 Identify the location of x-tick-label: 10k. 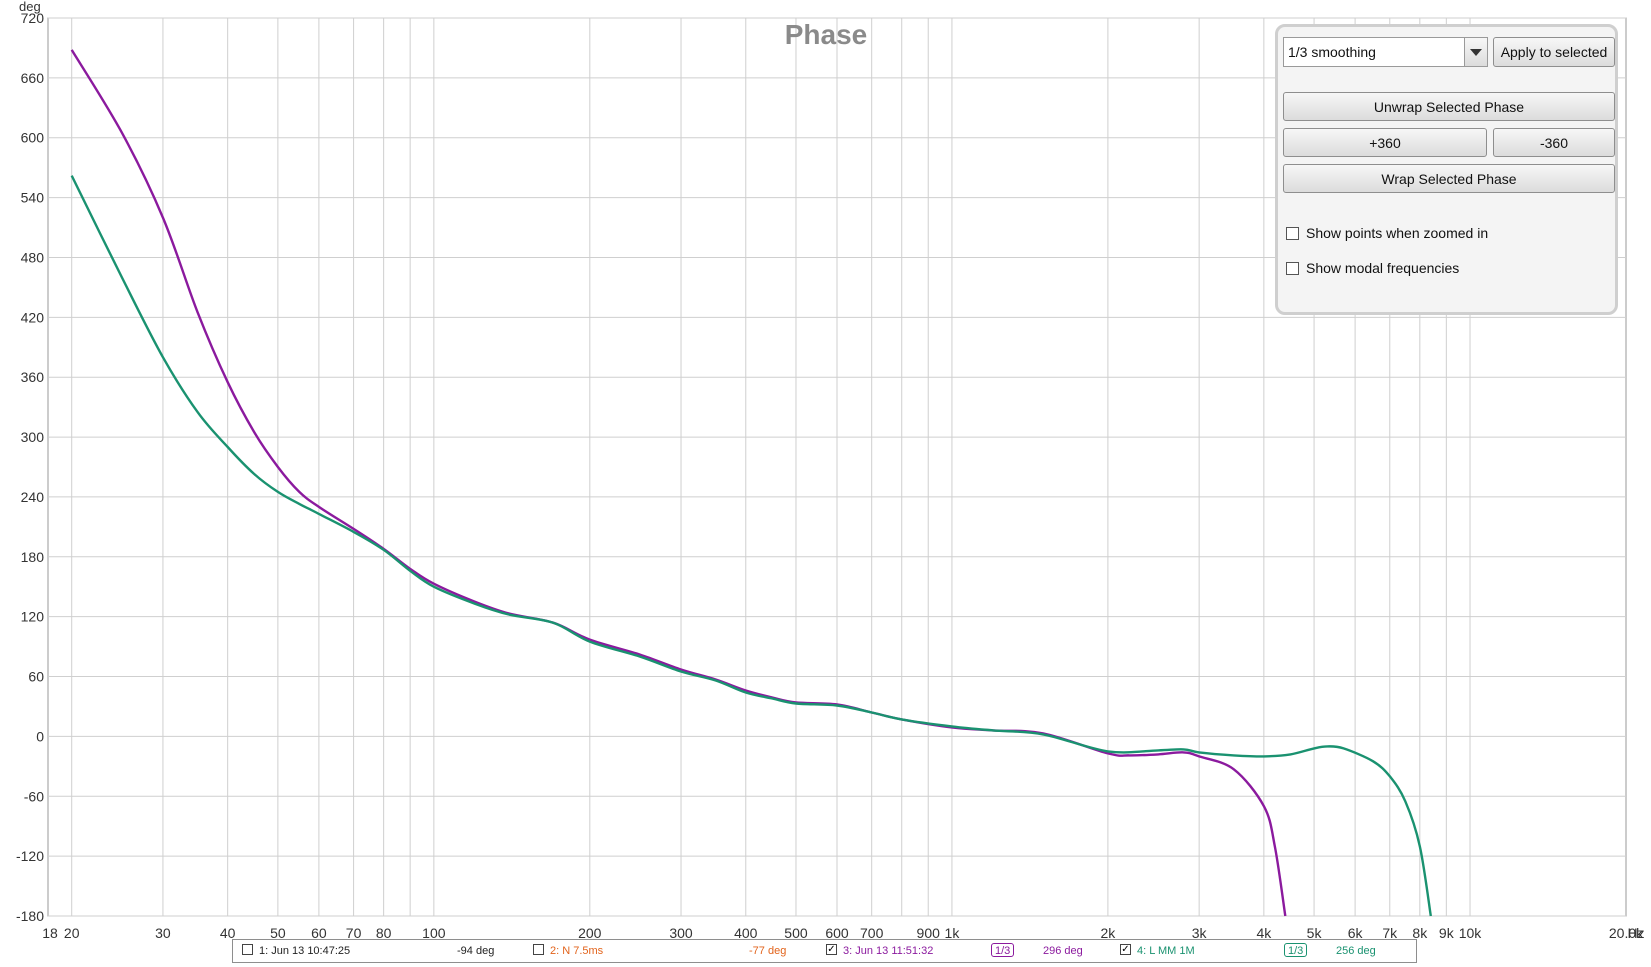
(1471, 933).